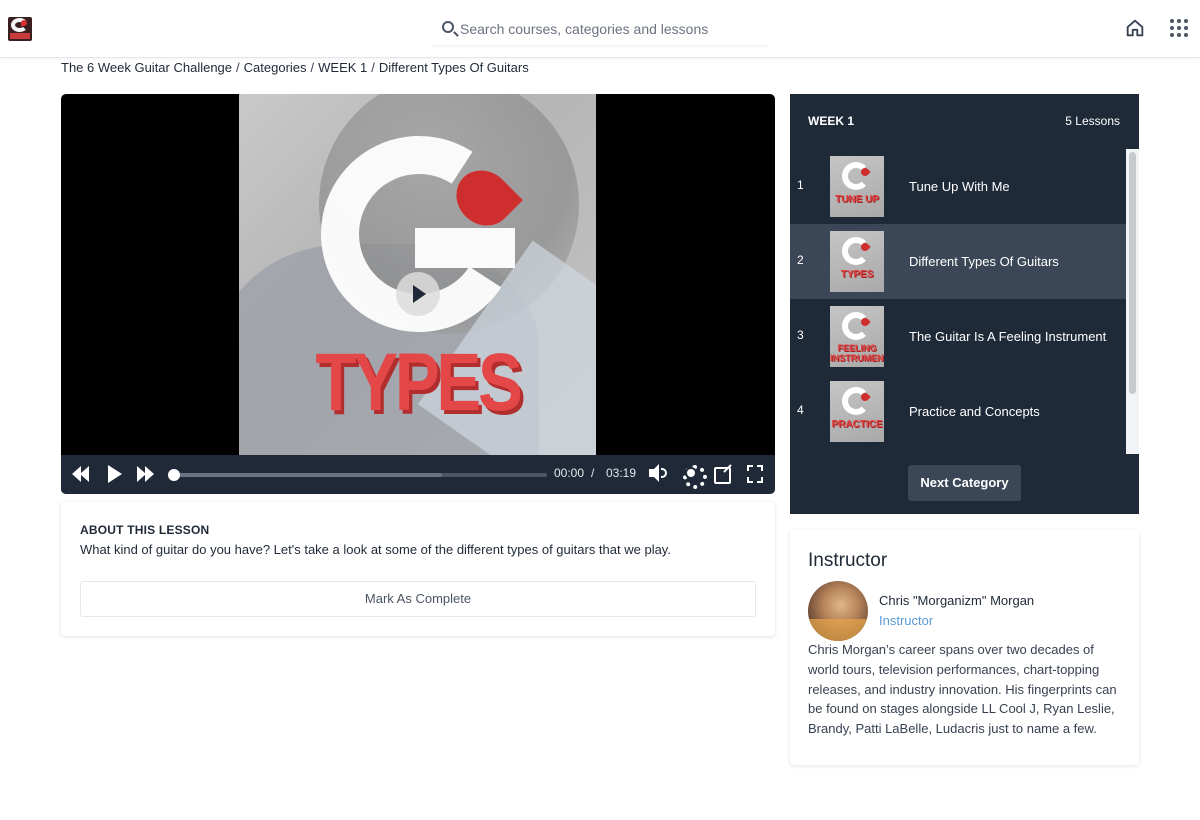  What do you see at coordinates (24, 23) in the screenshot?
I see `logo-pick-shape` at bounding box center [24, 23].